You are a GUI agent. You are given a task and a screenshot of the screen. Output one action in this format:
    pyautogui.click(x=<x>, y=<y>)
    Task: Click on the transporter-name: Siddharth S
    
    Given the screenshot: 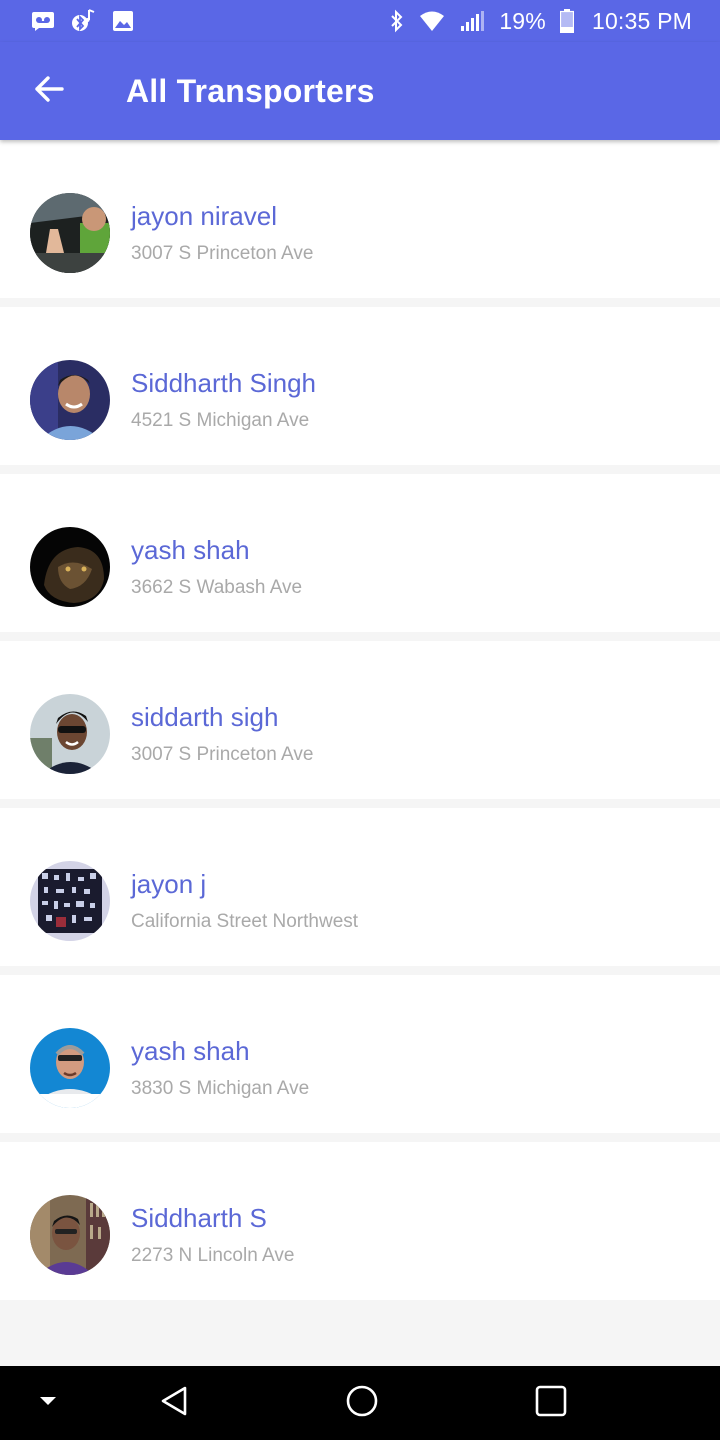 What is the action you would take?
    pyautogui.click(x=199, y=1218)
    